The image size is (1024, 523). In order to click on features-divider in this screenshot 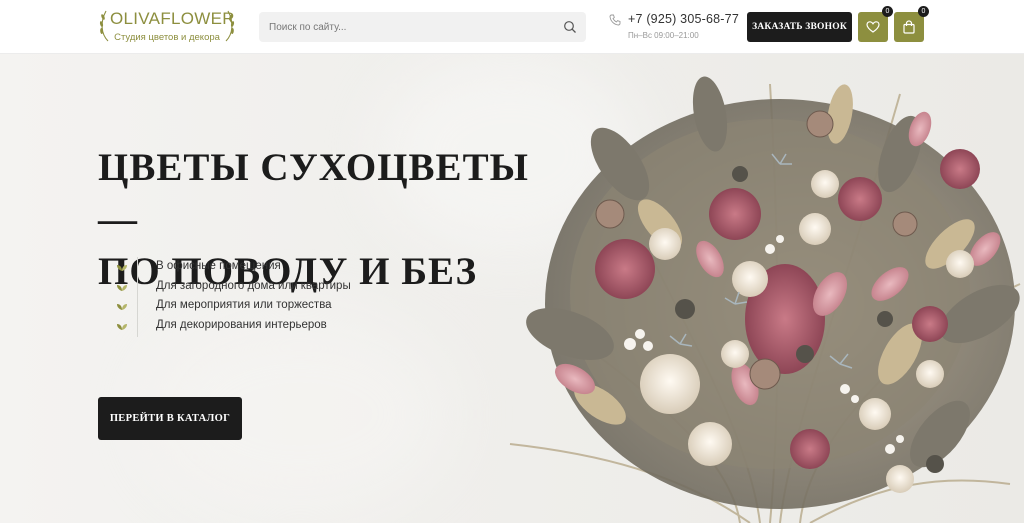, I will do `click(137, 297)`.